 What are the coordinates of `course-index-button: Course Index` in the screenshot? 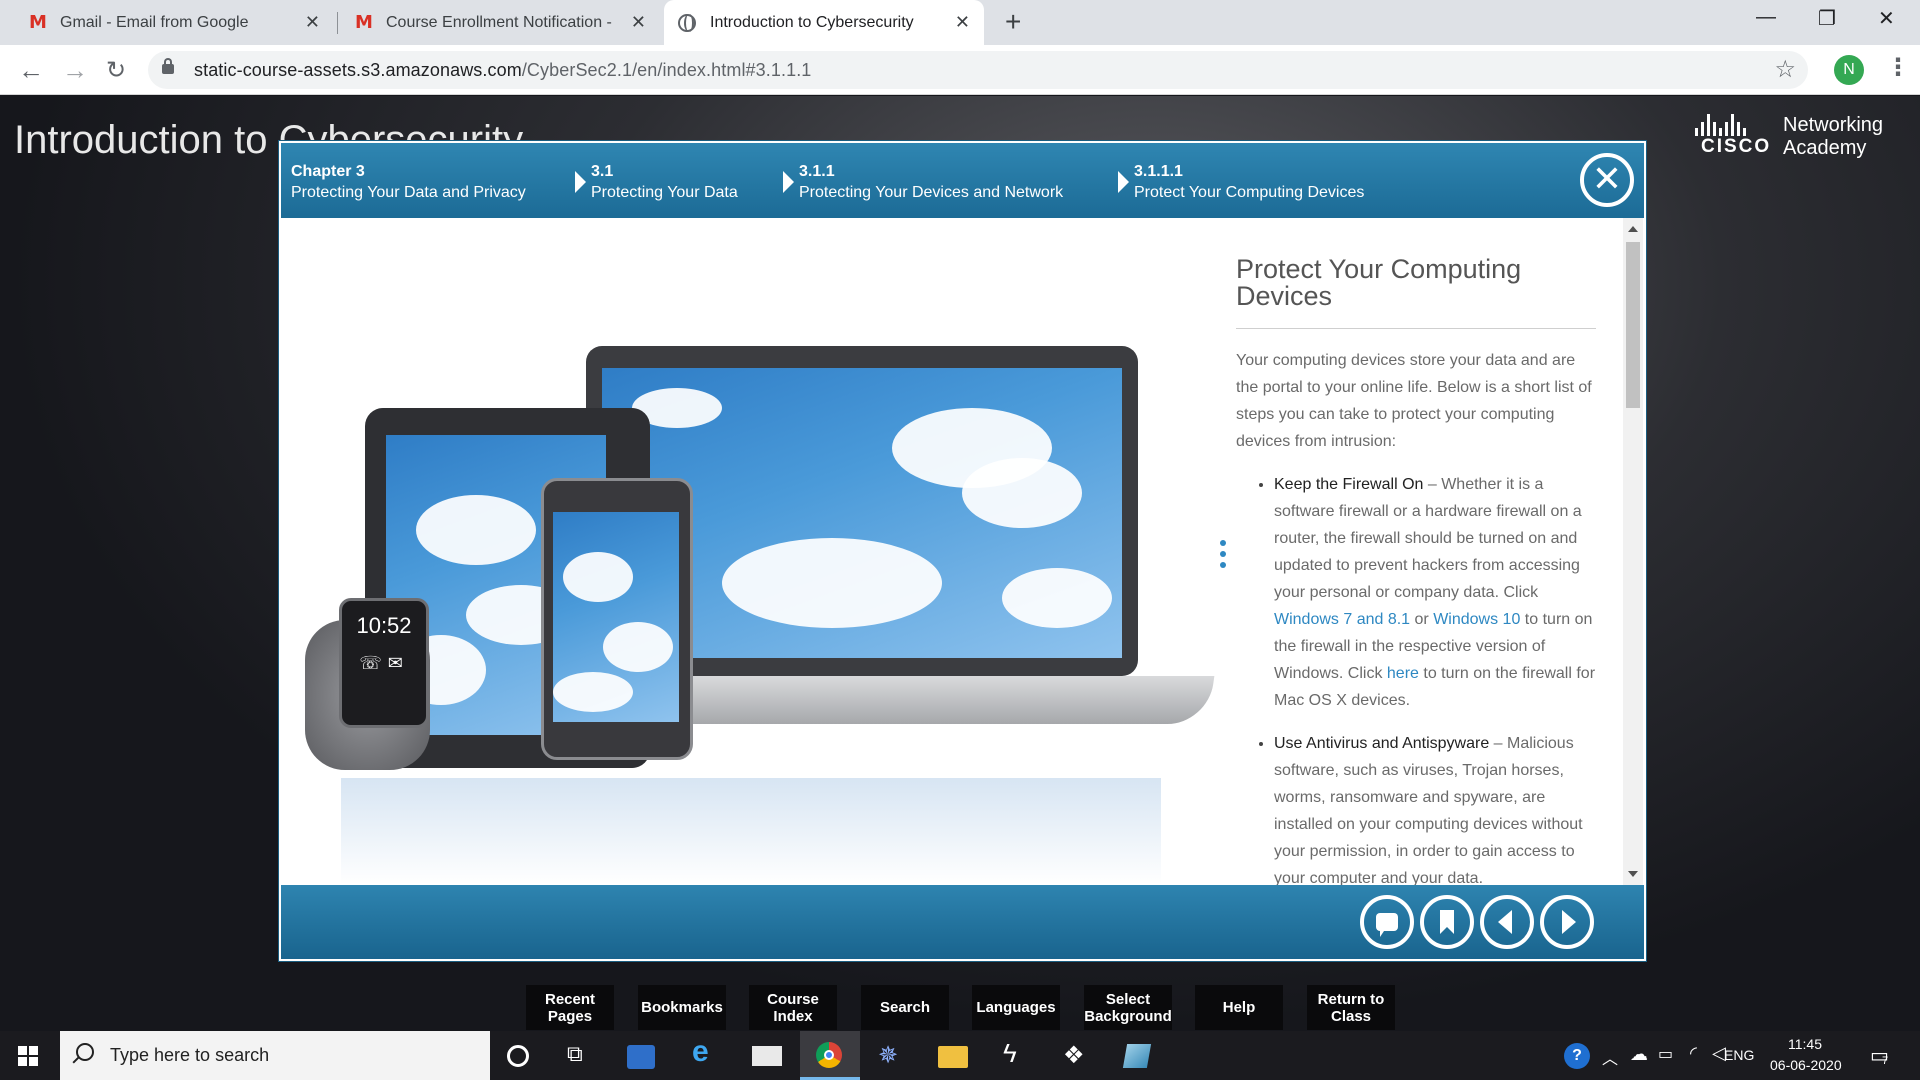 It's located at (793, 1007).